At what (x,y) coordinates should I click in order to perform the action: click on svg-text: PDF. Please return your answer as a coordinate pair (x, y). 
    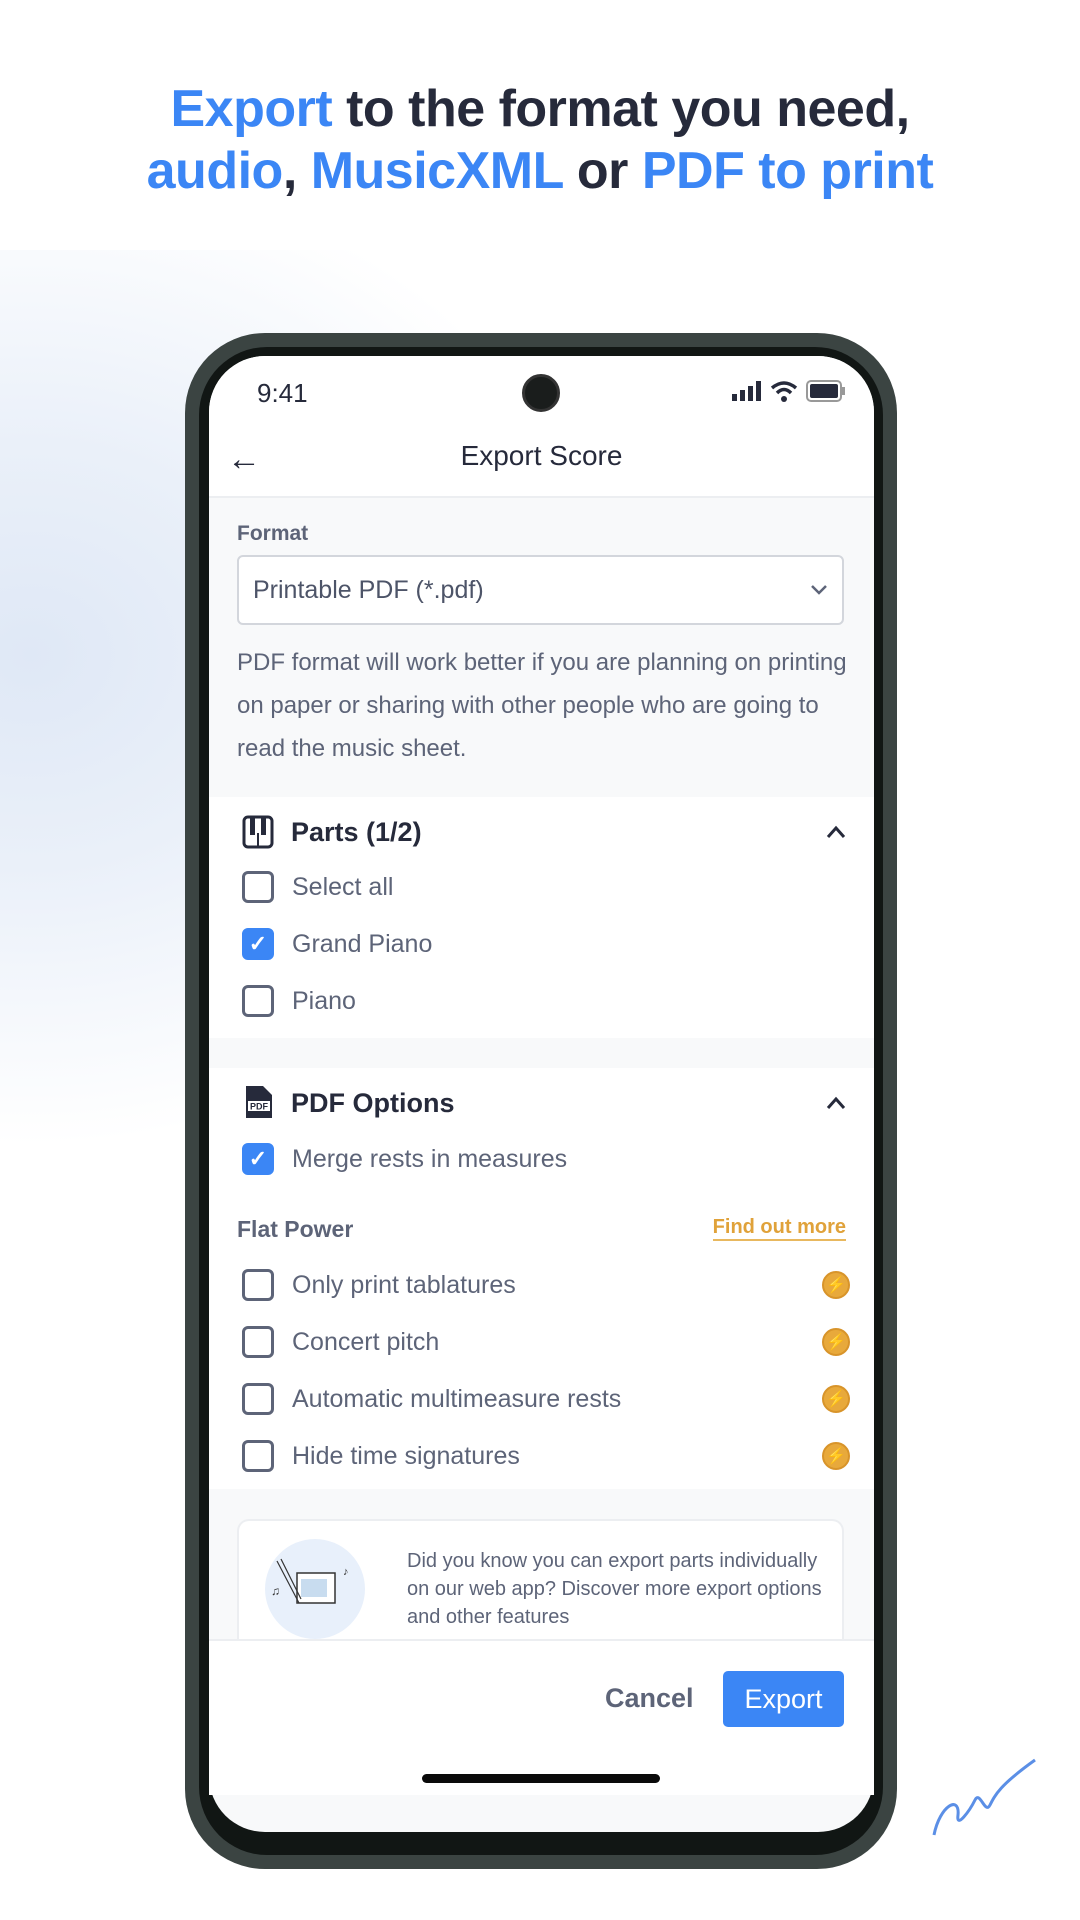
    Looking at the image, I should click on (259, 1107).